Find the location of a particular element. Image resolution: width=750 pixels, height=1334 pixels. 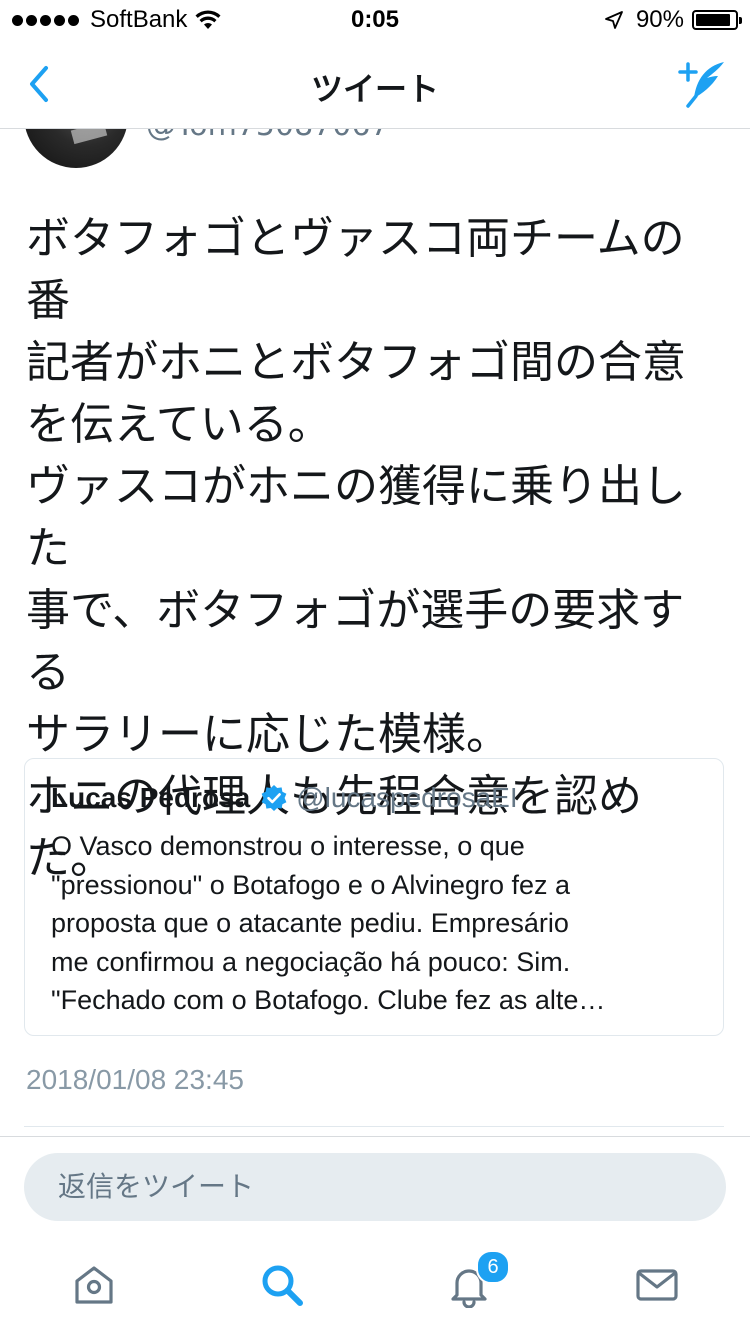

tab-search is located at coordinates (282, 1285).